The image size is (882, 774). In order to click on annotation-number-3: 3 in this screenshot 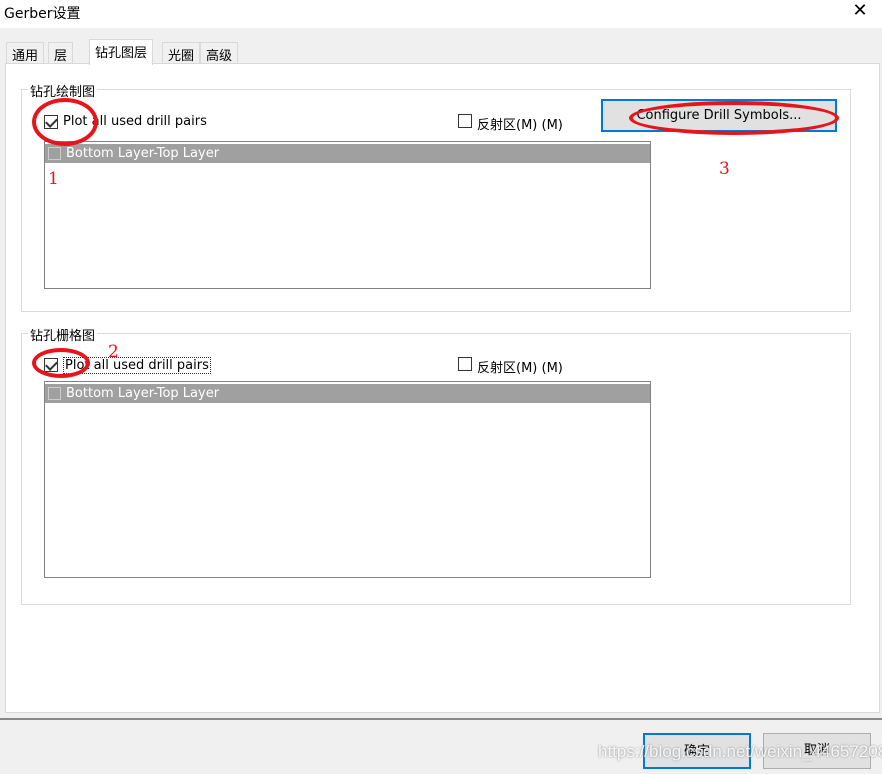, I will do `click(724, 169)`.